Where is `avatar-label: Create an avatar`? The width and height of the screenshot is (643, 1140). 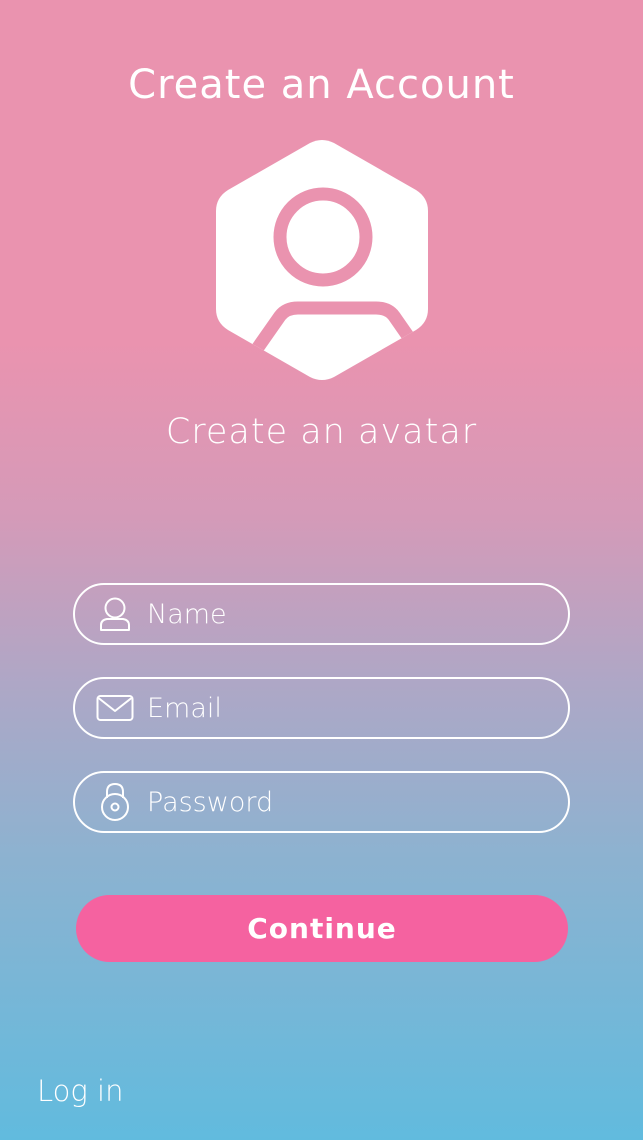 avatar-label: Create an avatar is located at coordinates (321, 432).